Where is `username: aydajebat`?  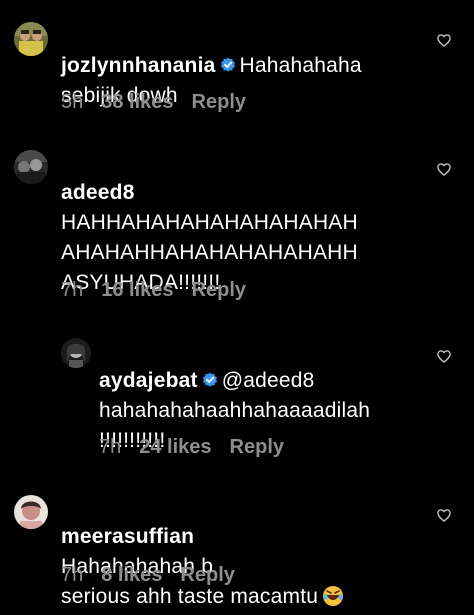 username: aydajebat is located at coordinates (148, 380).